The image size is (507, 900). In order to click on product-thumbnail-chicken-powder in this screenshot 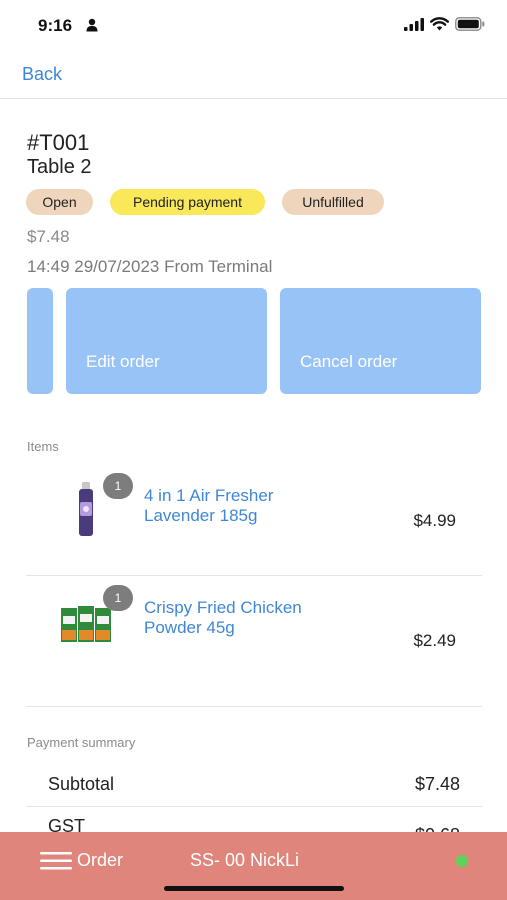, I will do `click(86, 624)`.